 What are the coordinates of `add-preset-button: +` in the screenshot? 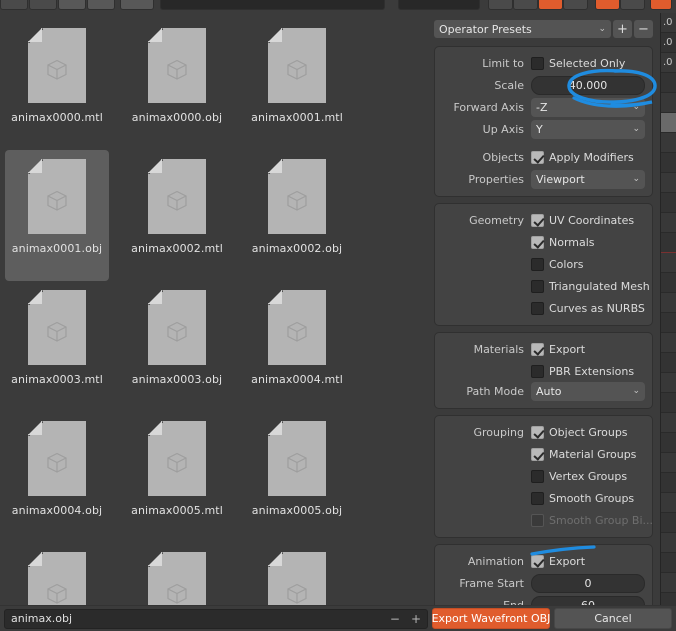 It's located at (622, 29).